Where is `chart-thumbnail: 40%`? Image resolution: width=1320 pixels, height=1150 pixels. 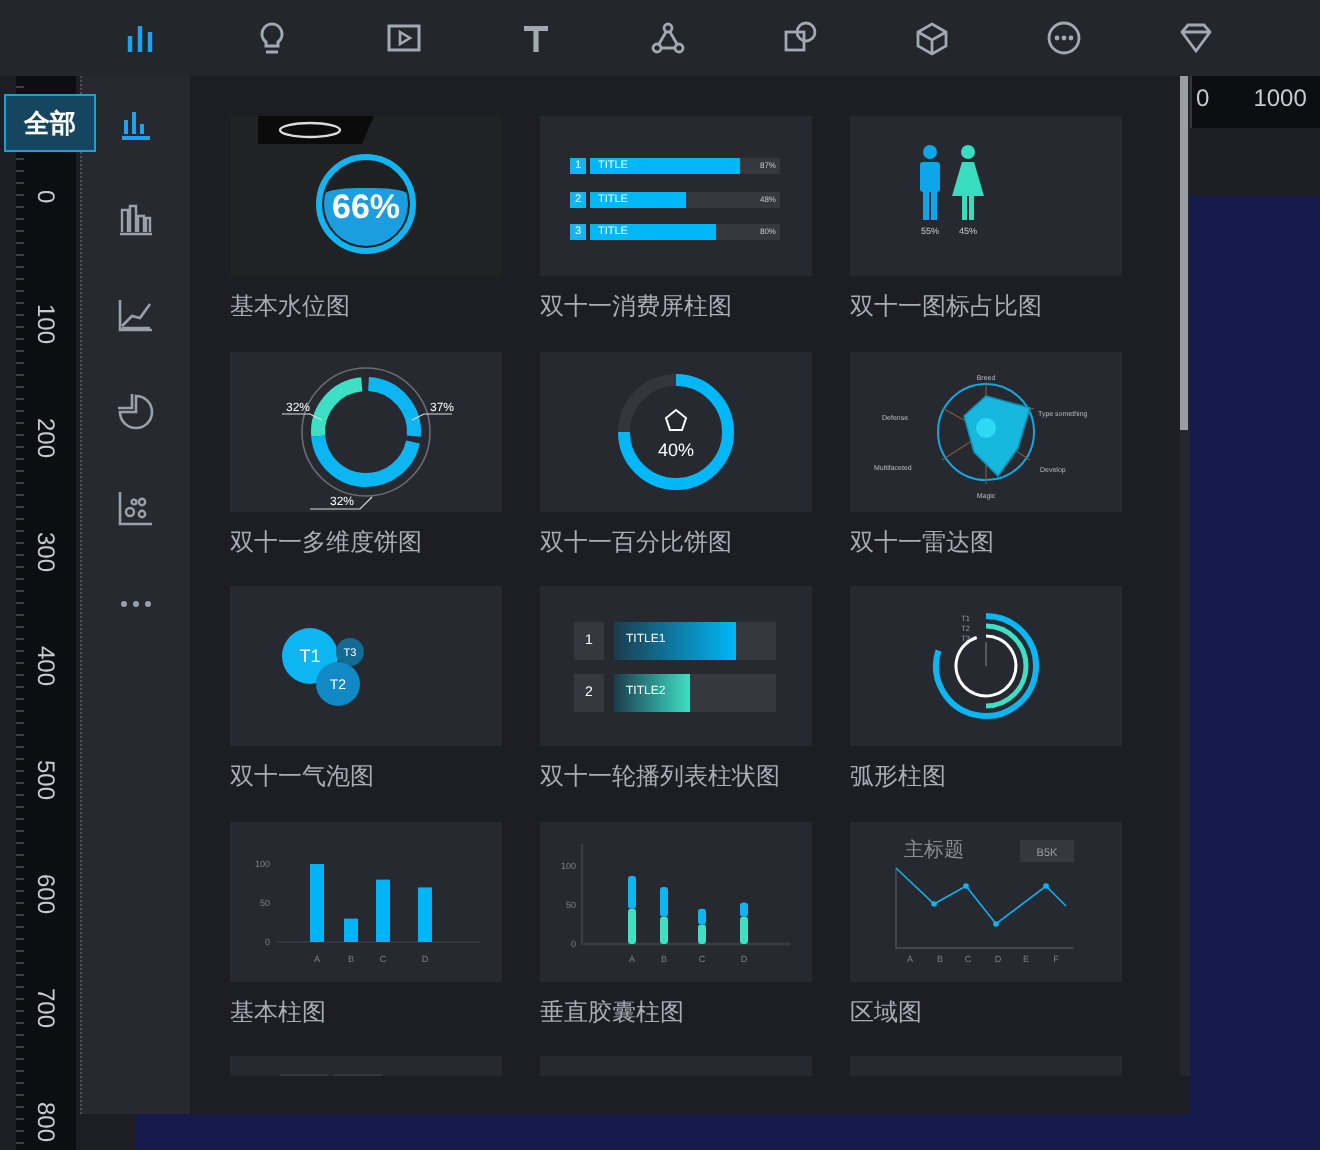
chart-thumbnail: 40% is located at coordinates (676, 431).